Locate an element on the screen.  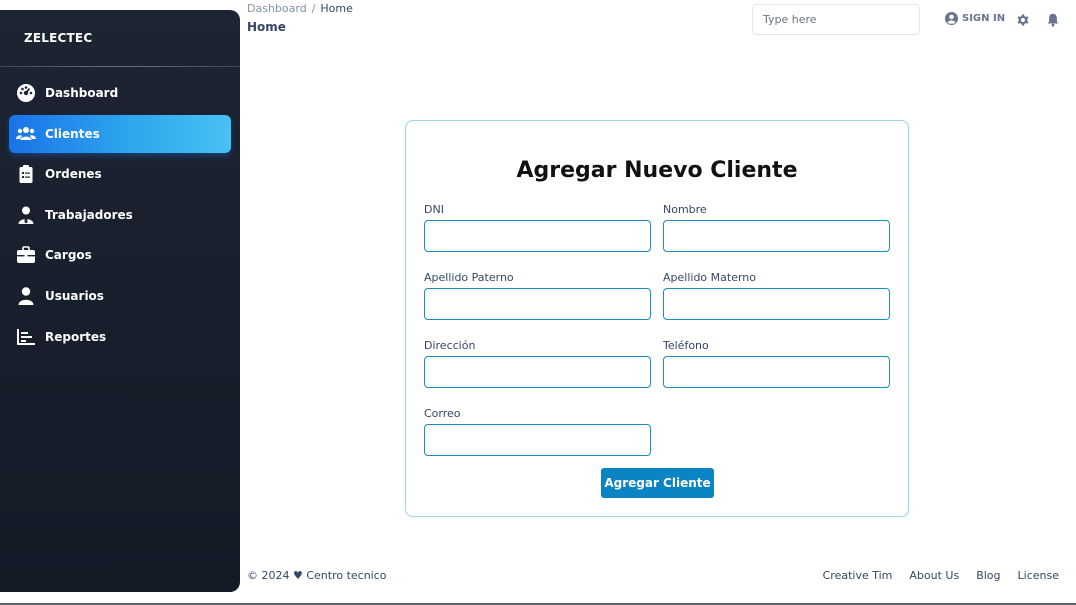
breadcrumb-link-dashboard: Dashboard is located at coordinates (277, 8).